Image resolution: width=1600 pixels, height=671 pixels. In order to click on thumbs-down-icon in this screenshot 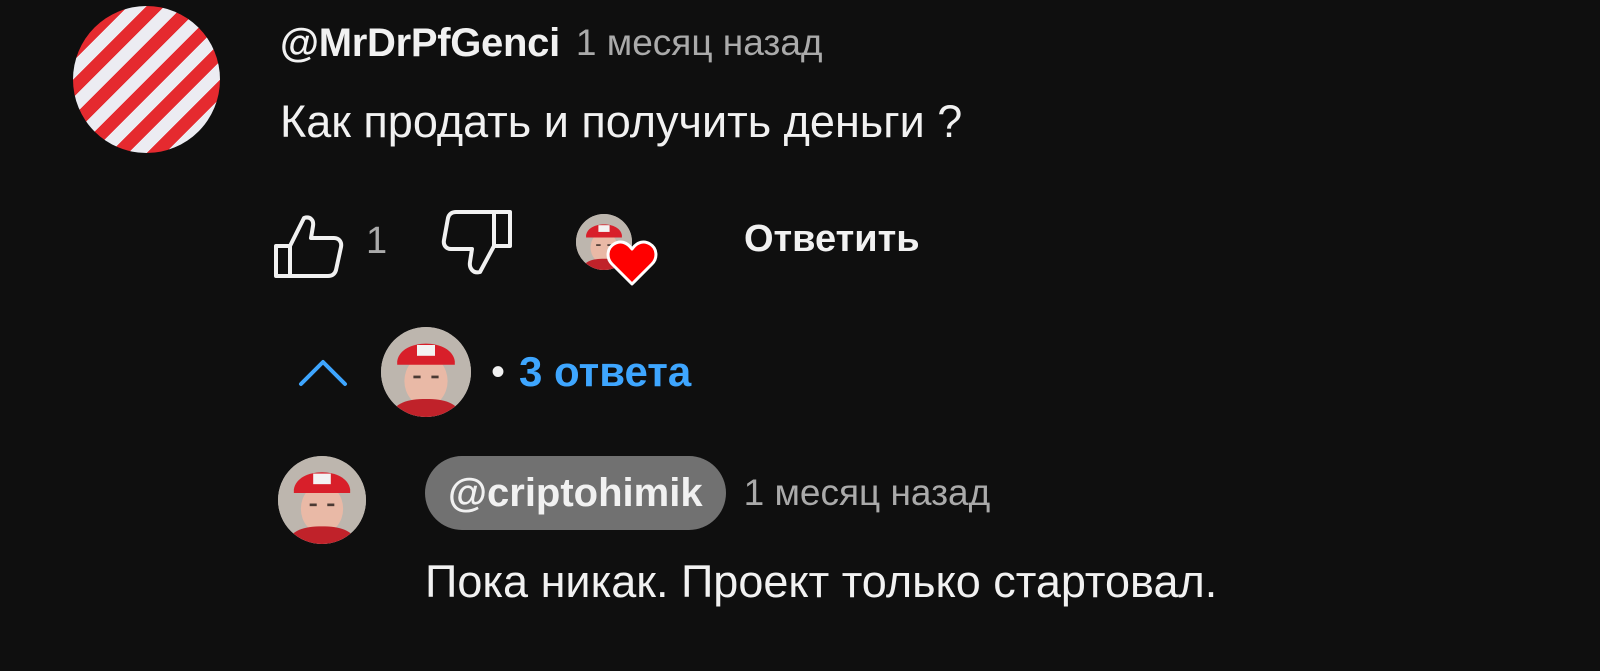, I will do `click(476, 242)`.